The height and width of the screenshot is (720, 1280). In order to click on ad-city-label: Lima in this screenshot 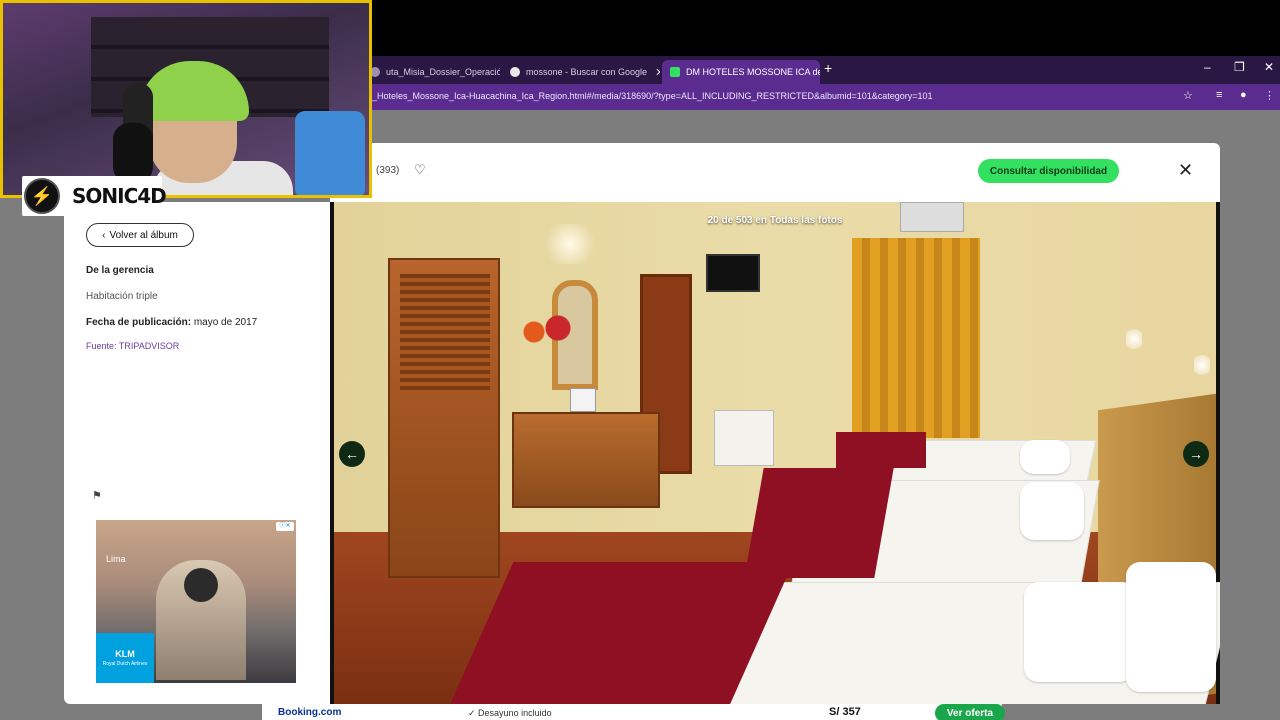, I will do `click(116, 559)`.